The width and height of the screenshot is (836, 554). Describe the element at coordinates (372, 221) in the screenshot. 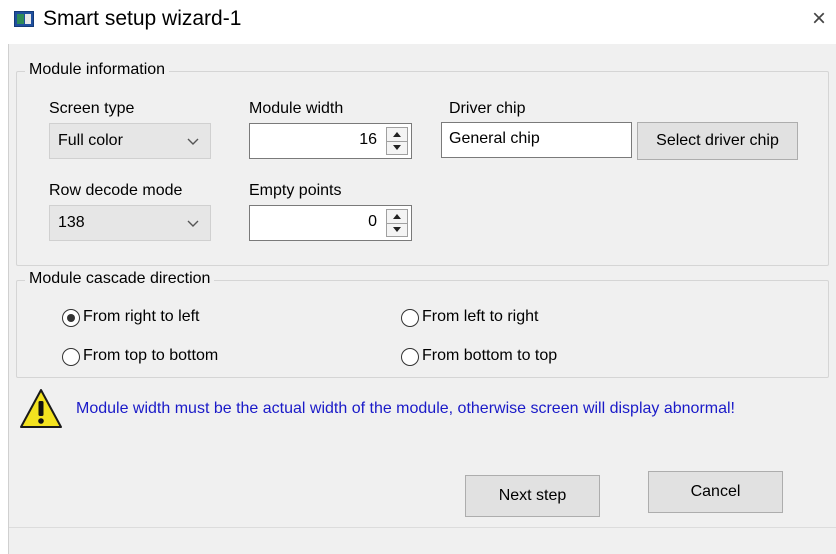

I see `empty-points-value: 0` at that location.